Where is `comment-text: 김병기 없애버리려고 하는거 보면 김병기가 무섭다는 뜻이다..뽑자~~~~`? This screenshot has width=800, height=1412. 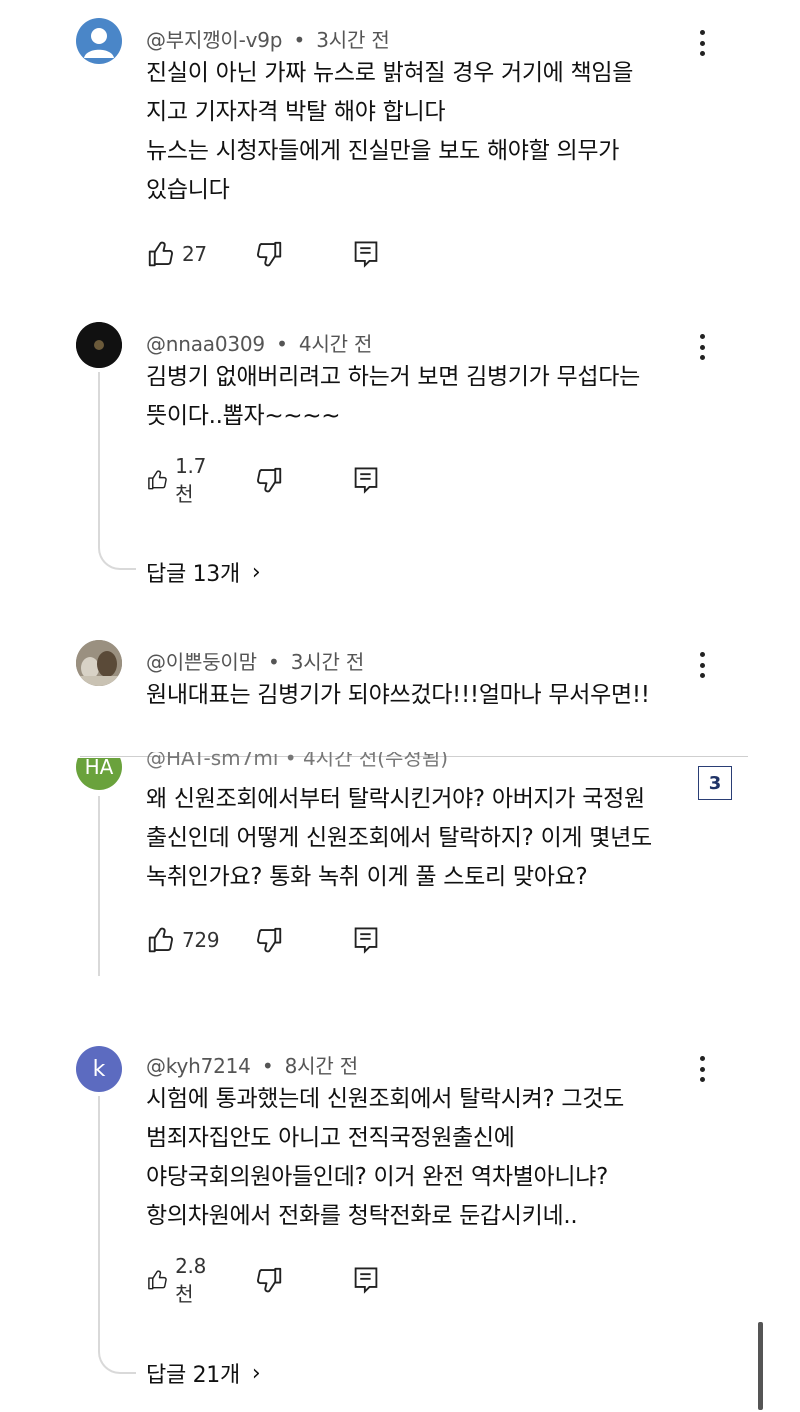
comment-text: 김병기 없애버리려고 하는거 보면 김병기가 무섭다는 뜻이다..뽑자~~~~ is located at coordinates (416, 397).